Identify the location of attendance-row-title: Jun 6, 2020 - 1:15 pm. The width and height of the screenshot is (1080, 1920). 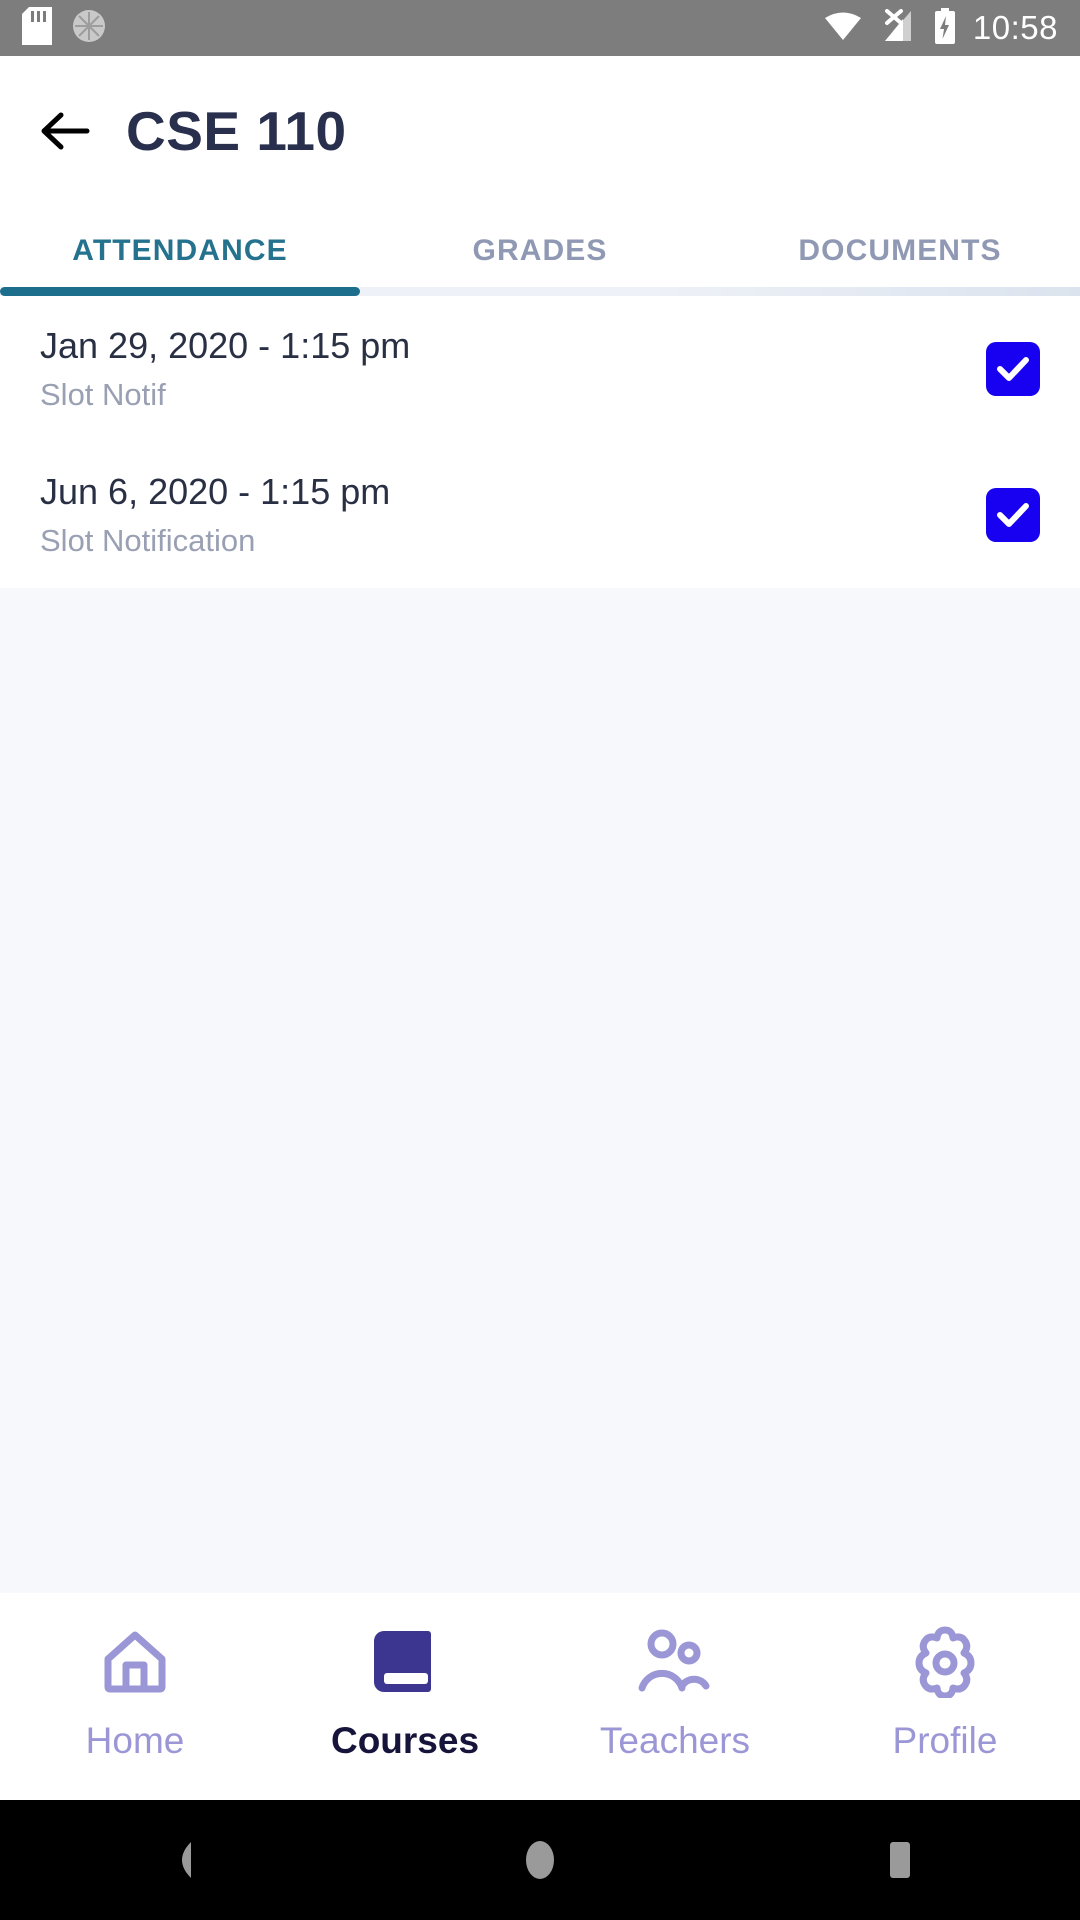
(215, 491).